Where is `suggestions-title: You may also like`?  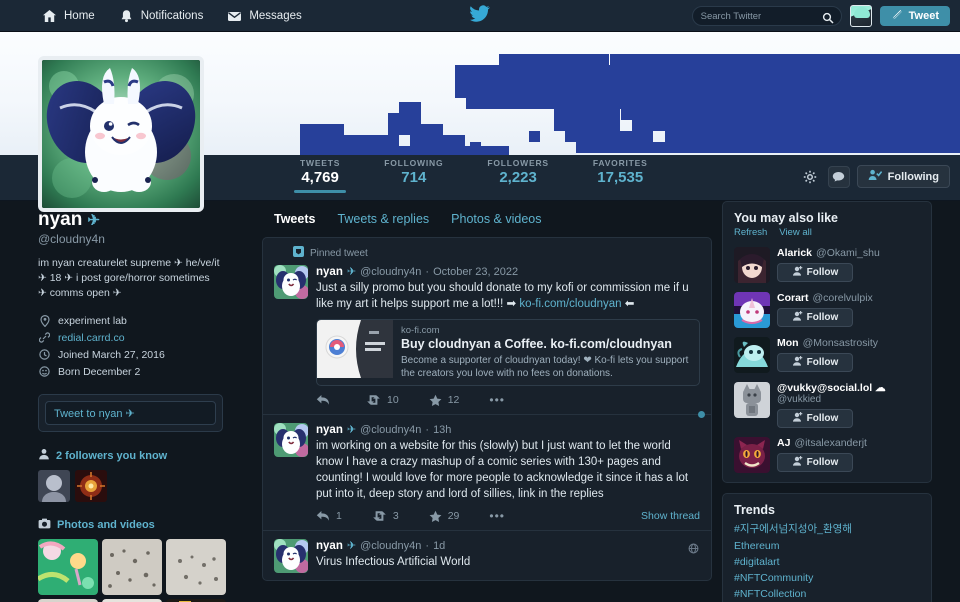 suggestions-title: You may also like is located at coordinates (786, 218).